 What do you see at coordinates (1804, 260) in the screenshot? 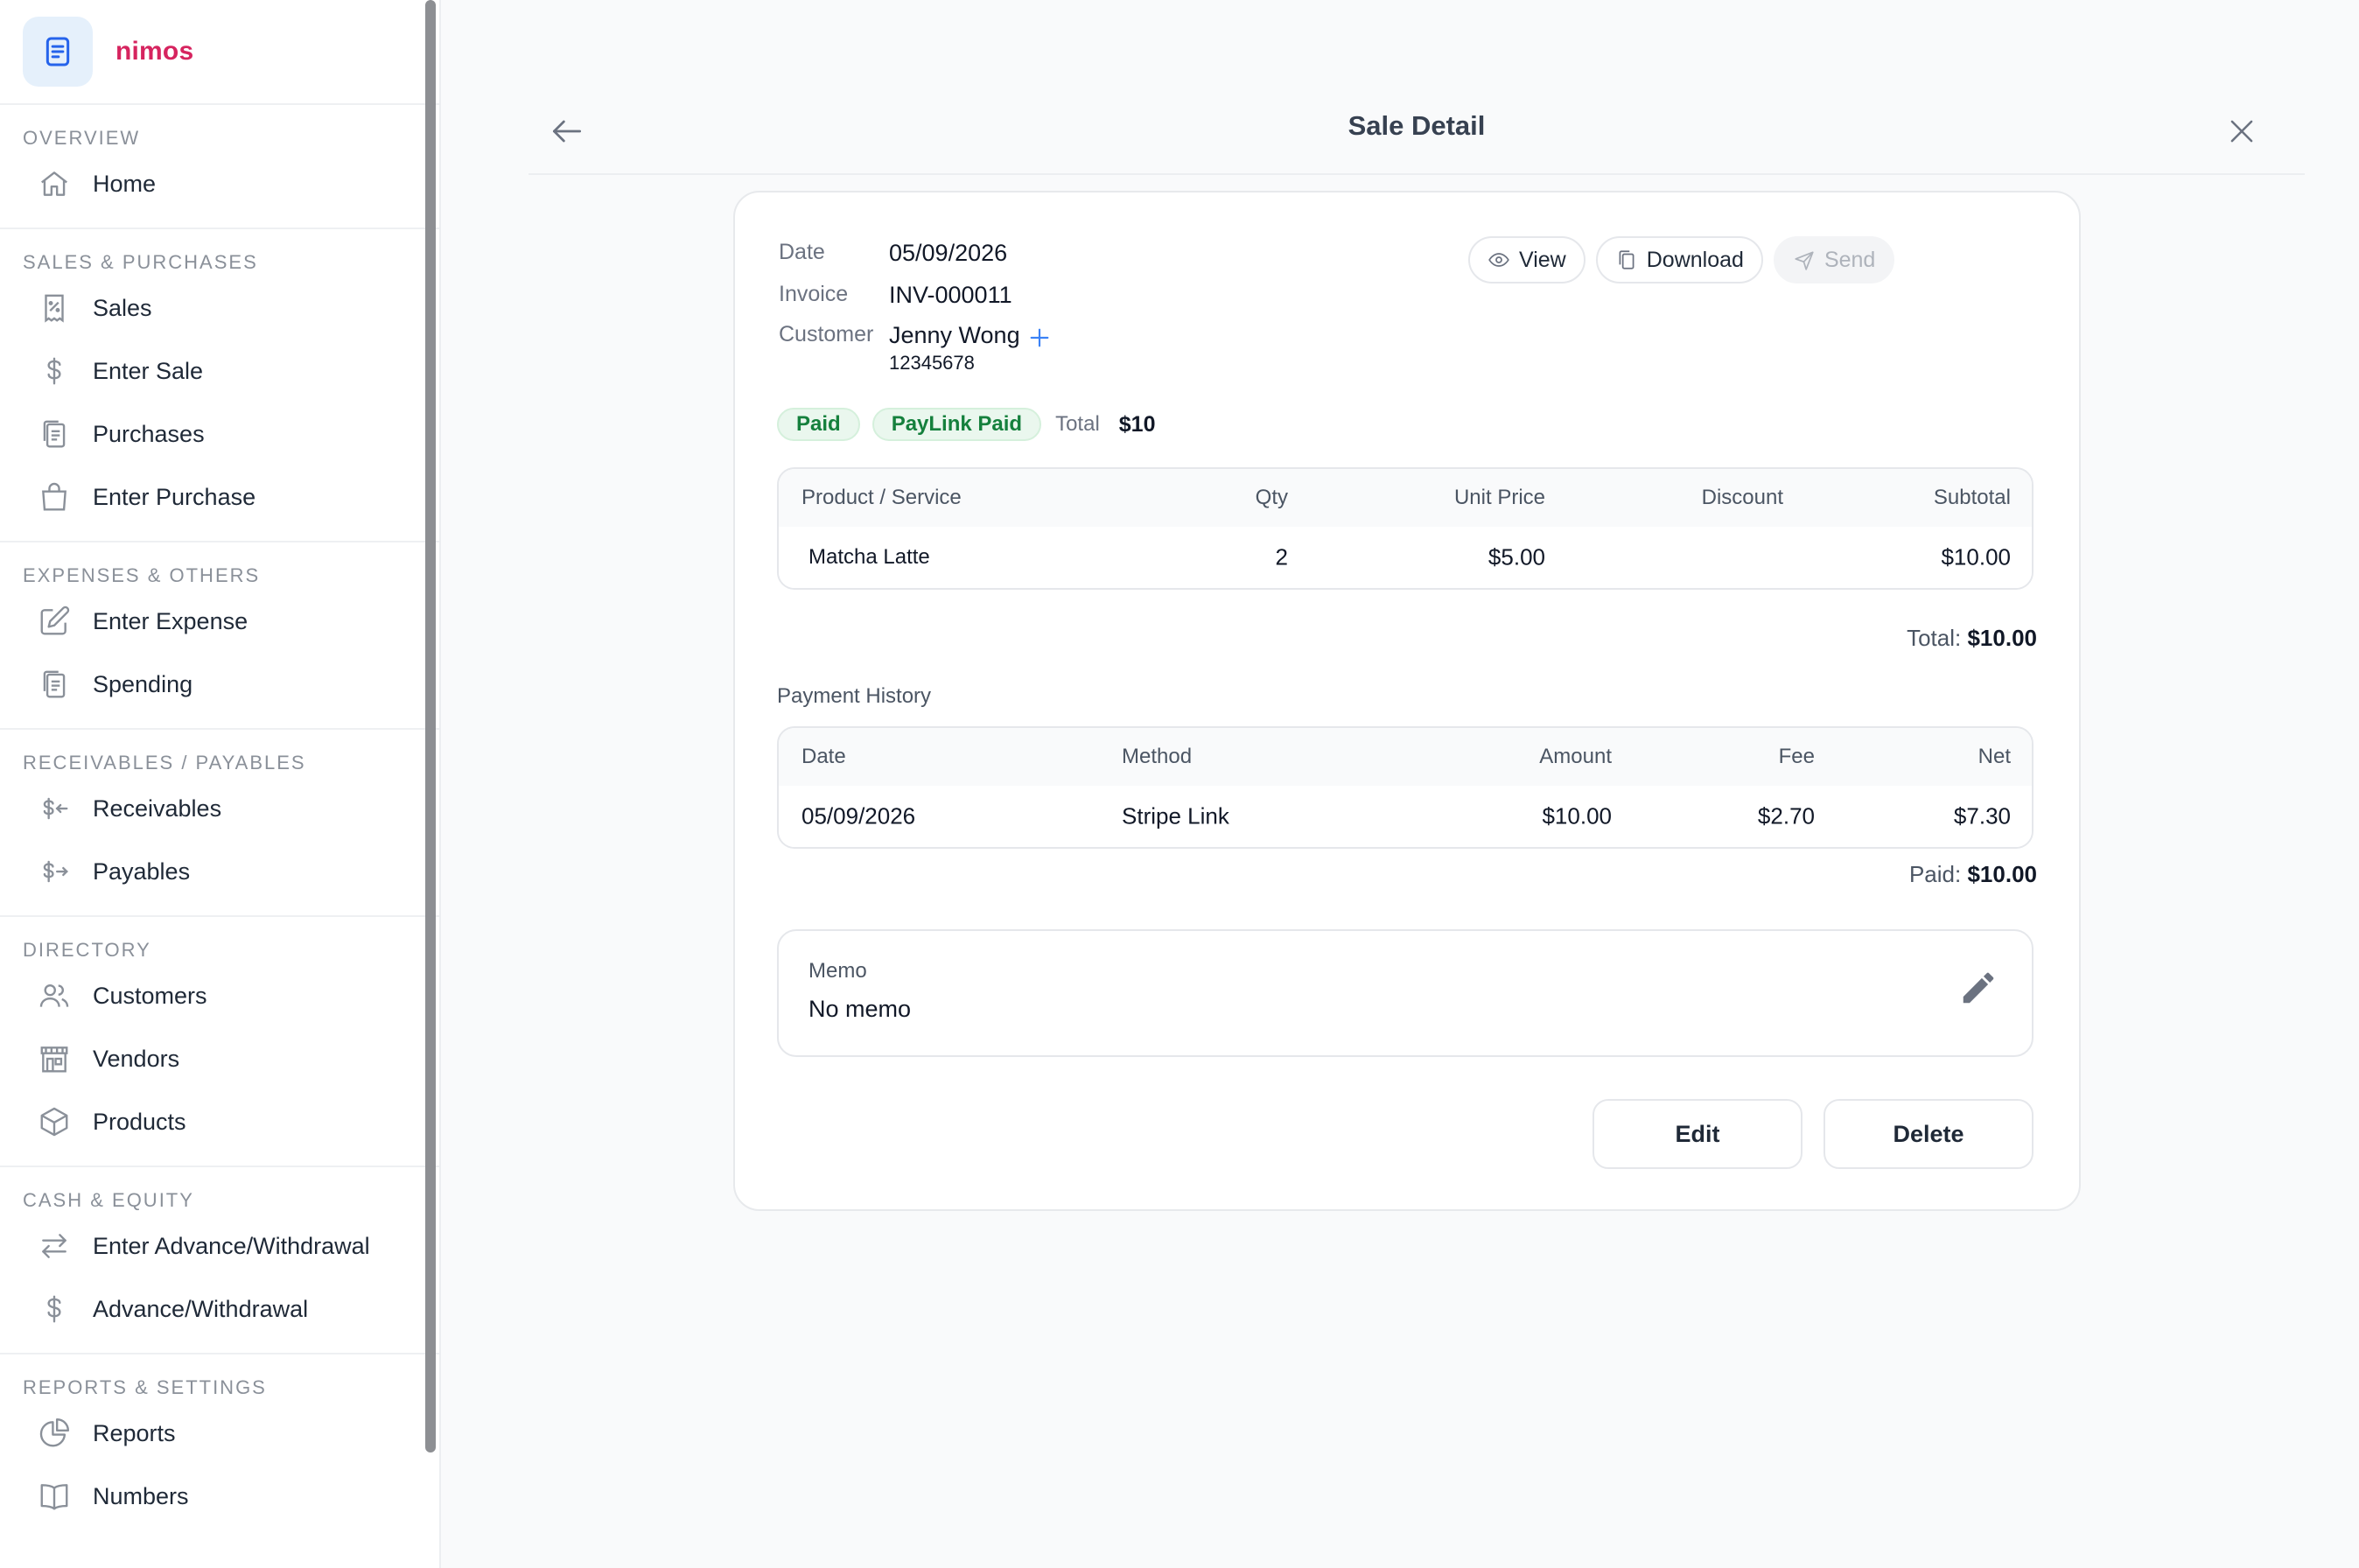
I see `paper-plane-icon` at bounding box center [1804, 260].